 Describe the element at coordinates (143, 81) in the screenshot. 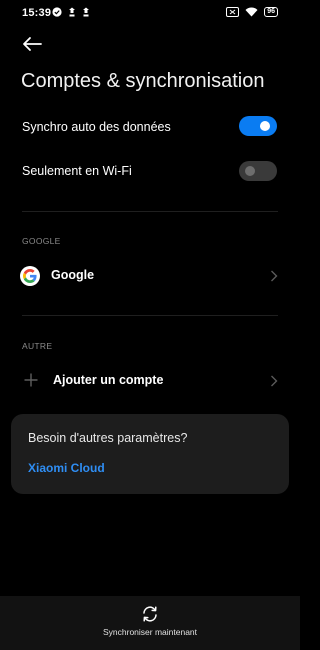

I see `page-title: Comptes & synchronisation` at that location.